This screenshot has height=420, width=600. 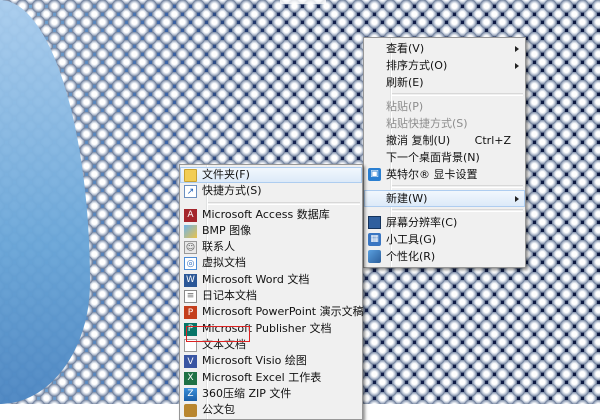 What do you see at coordinates (432, 174) in the screenshot?
I see `menu-item-label: 英特尔® 显卡设置` at bounding box center [432, 174].